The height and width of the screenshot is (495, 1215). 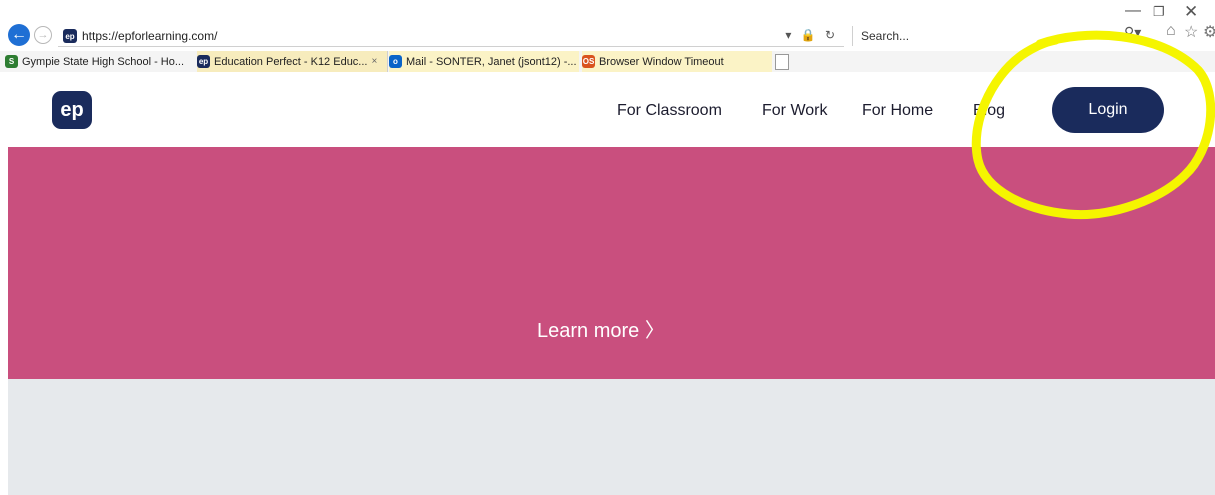 I want to click on address-bar: ep https://epforlearning.com/ ▾ 🔒 ↻, so click(x=451, y=36).